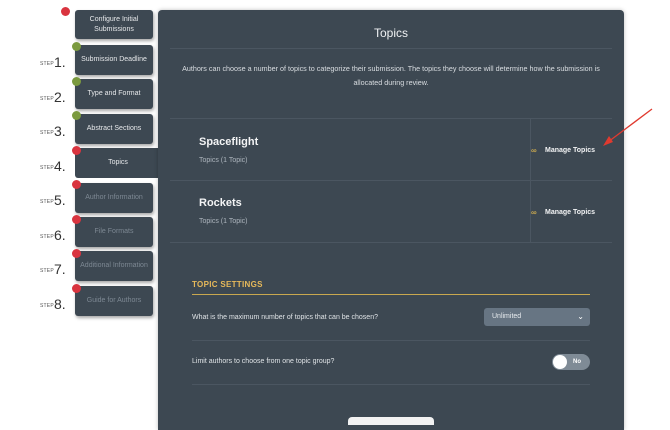 The height and width of the screenshot is (430, 670). I want to click on step-card-label: Topics, so click(118, 162).